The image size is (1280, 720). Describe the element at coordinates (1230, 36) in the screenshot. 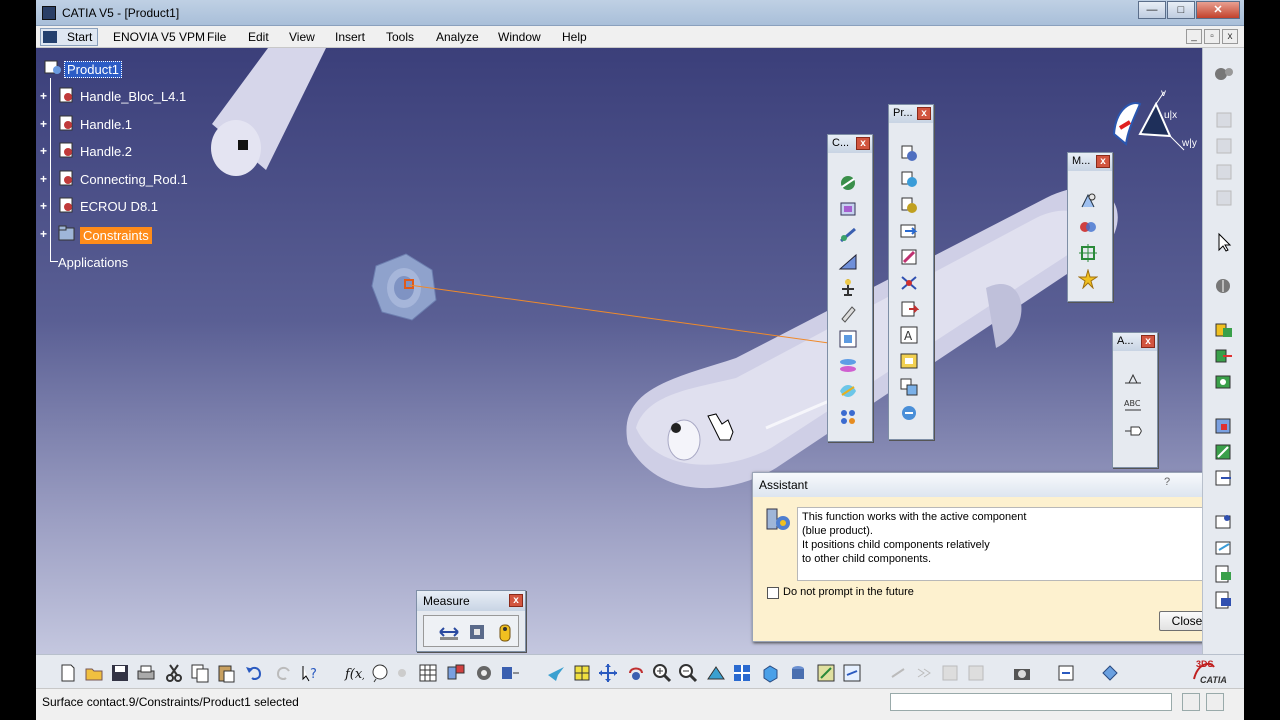

I see `doc-close-button: x` at that location.